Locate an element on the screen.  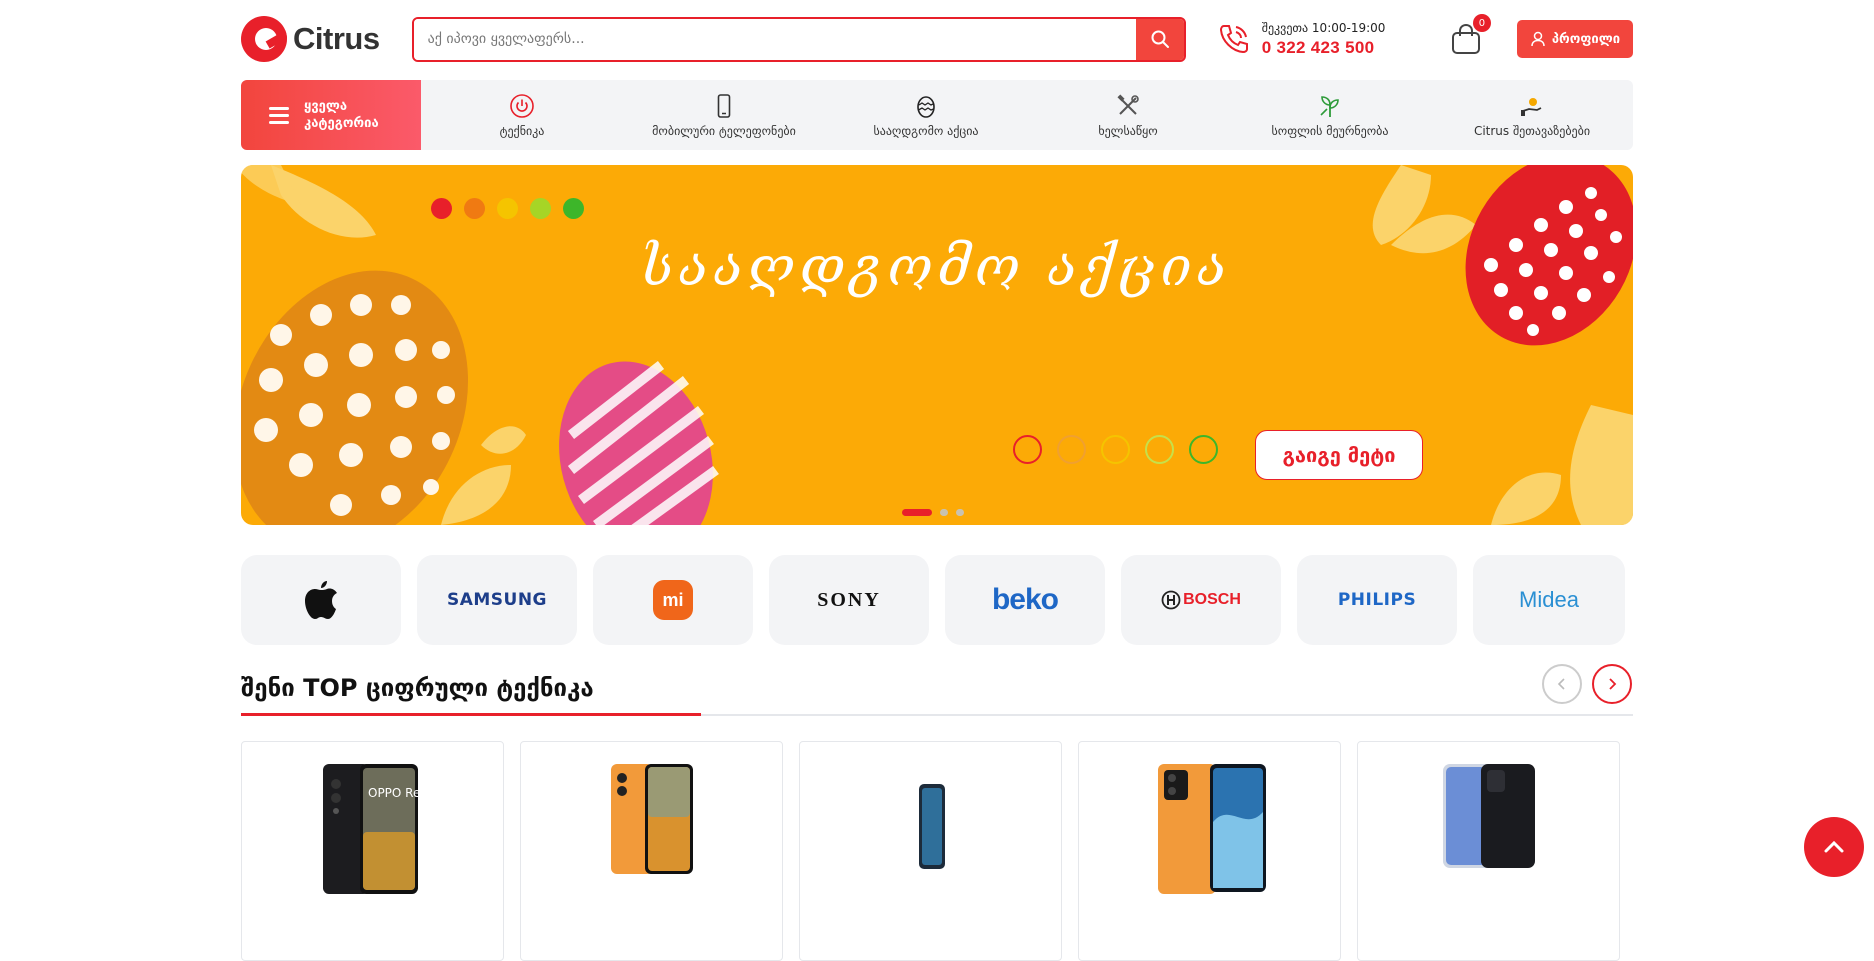
category-label: სოფლის მეურნეობა is located at coordinates (1330, 130).